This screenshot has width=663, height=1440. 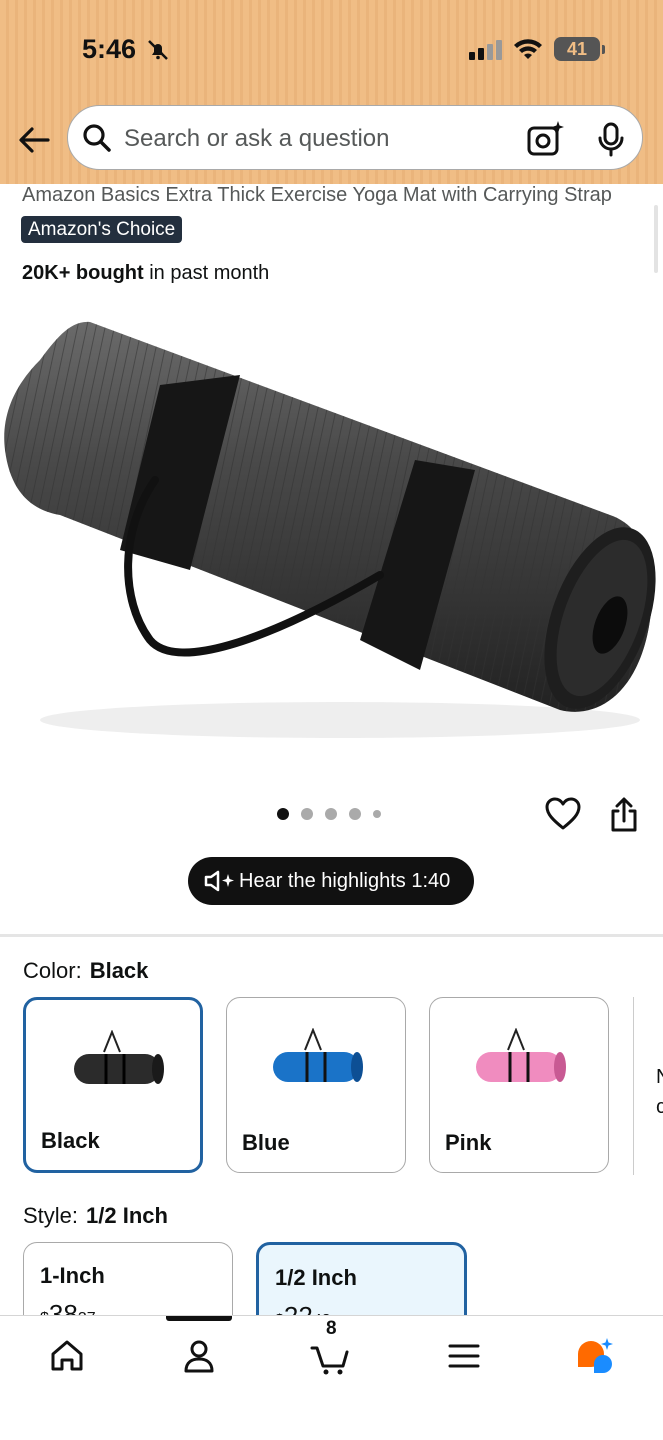 What do you see at coordinates (97, 138) in the screenshot?
I see `search-icon` at bounding box center [97, 138].